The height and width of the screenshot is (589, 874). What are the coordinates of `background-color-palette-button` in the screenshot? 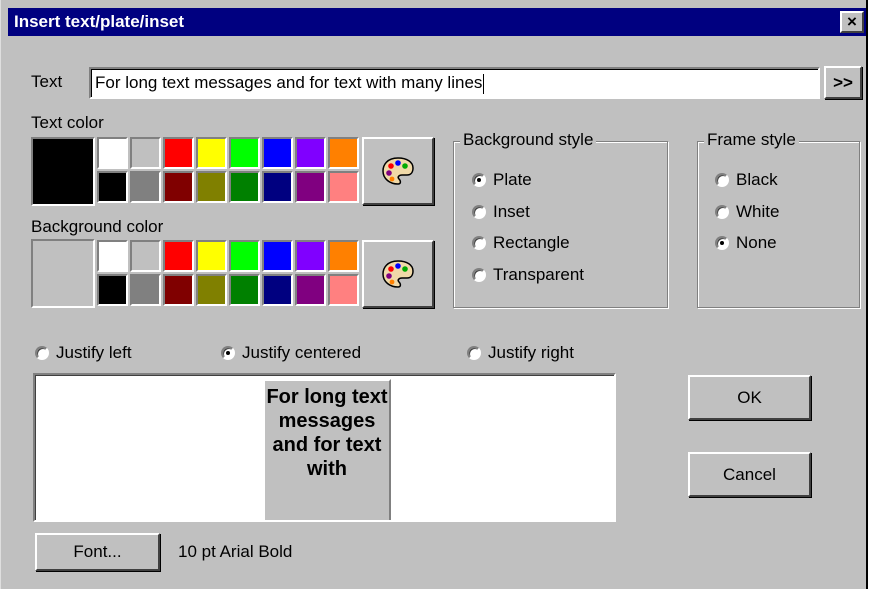 It's located at (398, 274).